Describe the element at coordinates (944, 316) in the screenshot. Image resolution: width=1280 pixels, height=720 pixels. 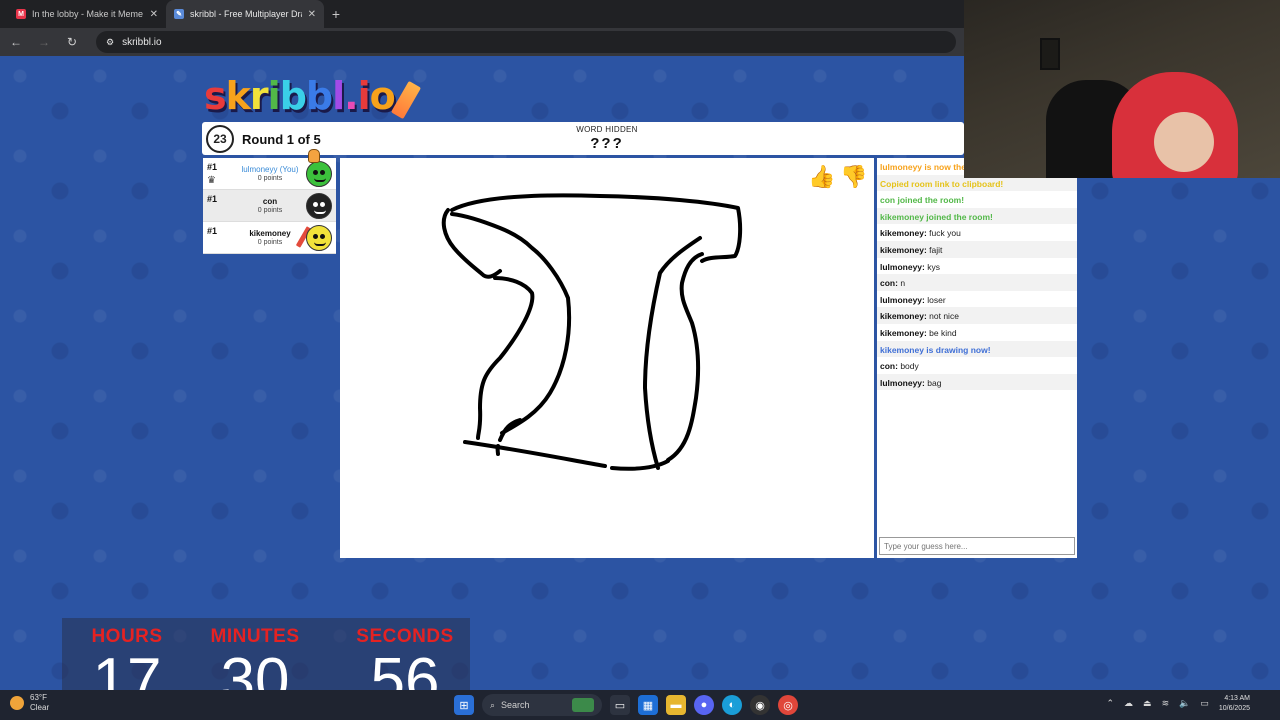
I see `chat-text: not nice` at that location.